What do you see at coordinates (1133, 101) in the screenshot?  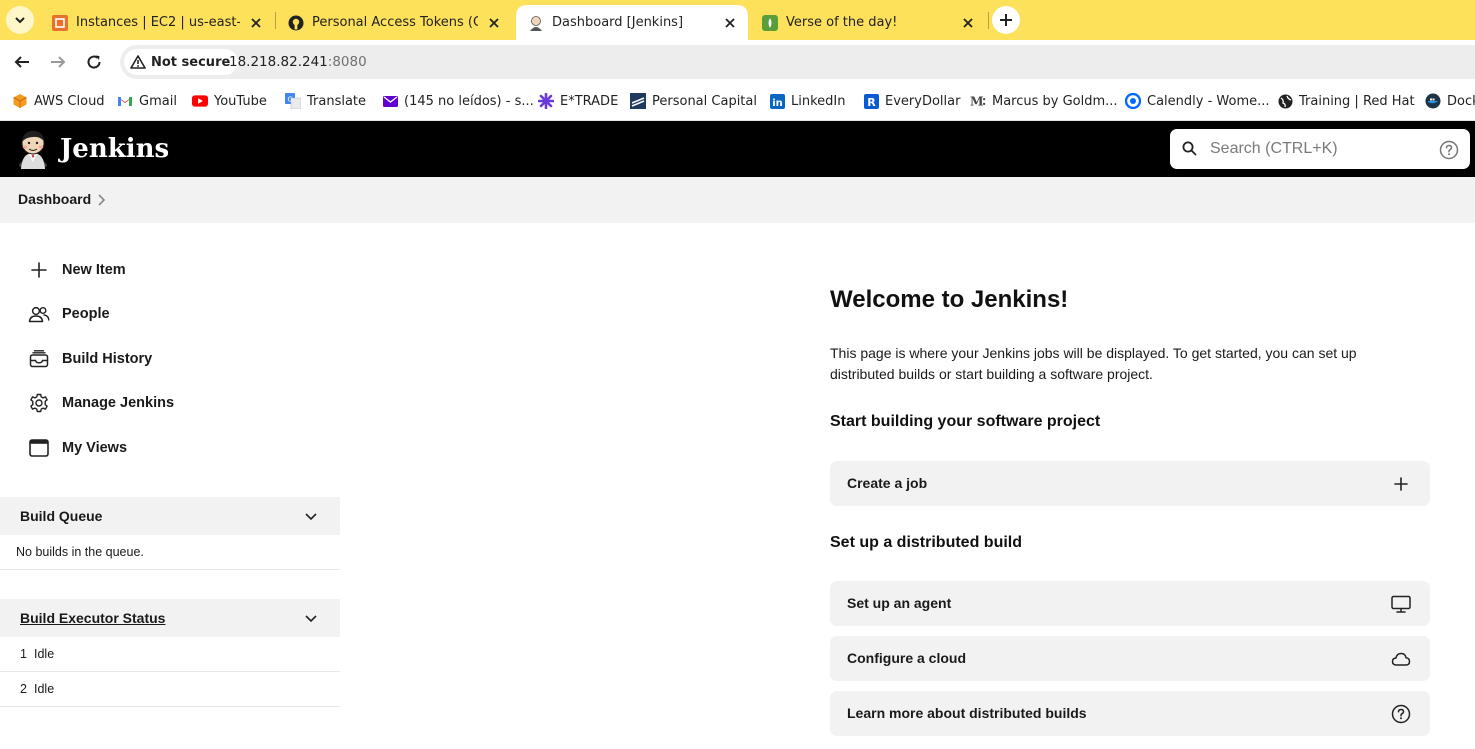 I see `calendly-icon` at bounding box center [1133, 101].